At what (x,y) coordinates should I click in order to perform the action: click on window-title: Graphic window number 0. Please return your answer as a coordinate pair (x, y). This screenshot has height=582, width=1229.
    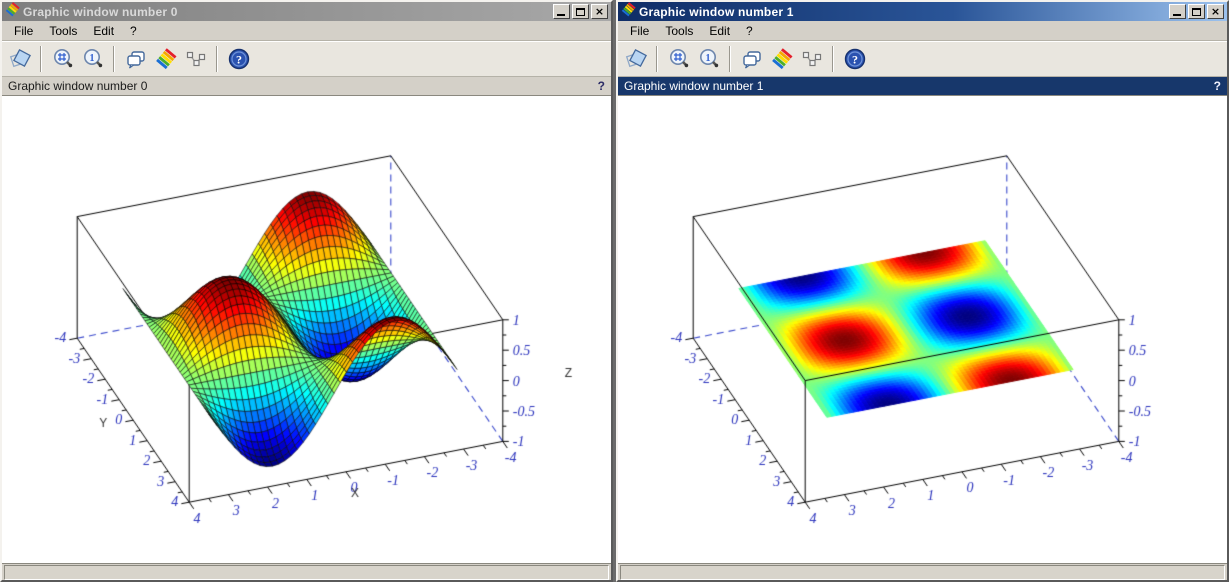
    Looking at the image, I should click on (100, 11).